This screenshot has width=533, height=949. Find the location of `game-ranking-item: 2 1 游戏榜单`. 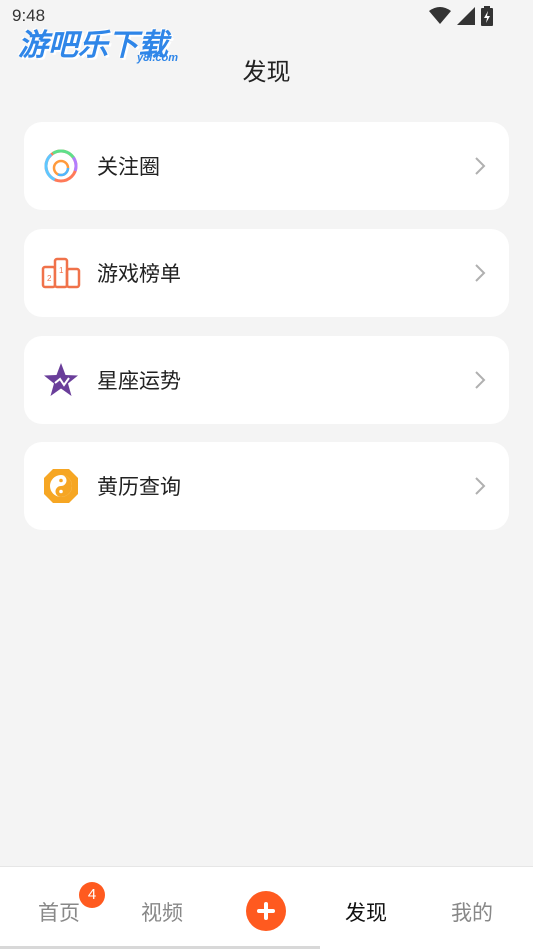

game-ranking-item: 2 1 游戏榜单 is located at coordinates (266, 273).